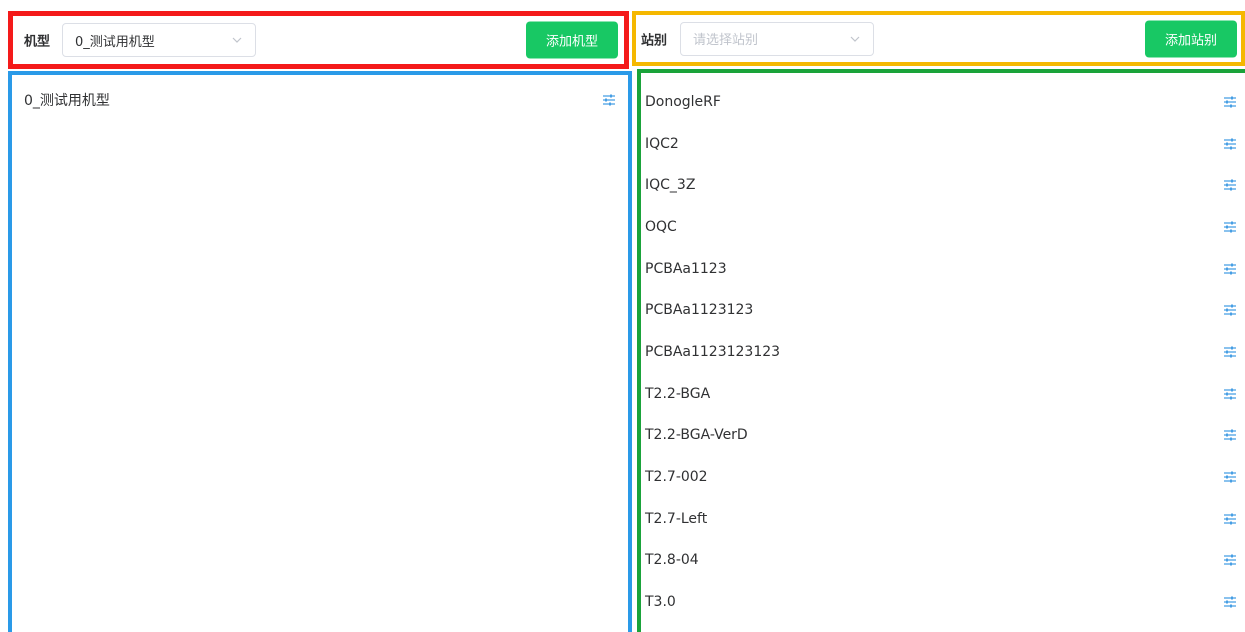  Describe the element at coordinates (678, 393) in the screenshot. I see `station-list-item-label: T2.2-BGA` at that location.